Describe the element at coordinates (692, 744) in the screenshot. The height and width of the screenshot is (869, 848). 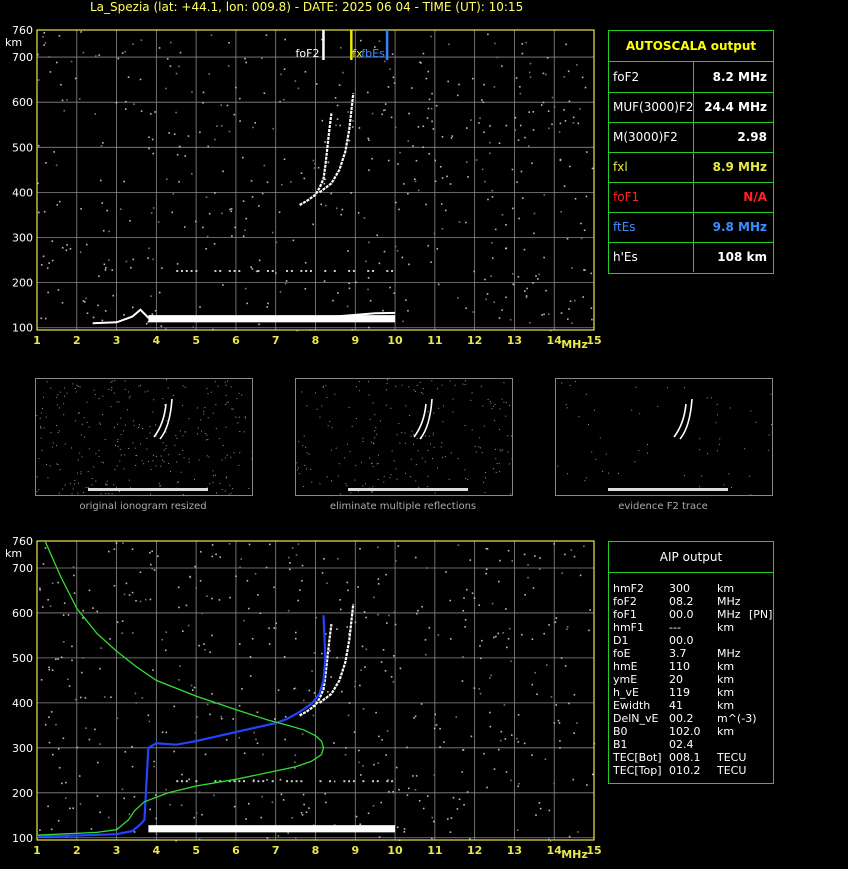
I see `aip-row: B1 02.4` at that location.